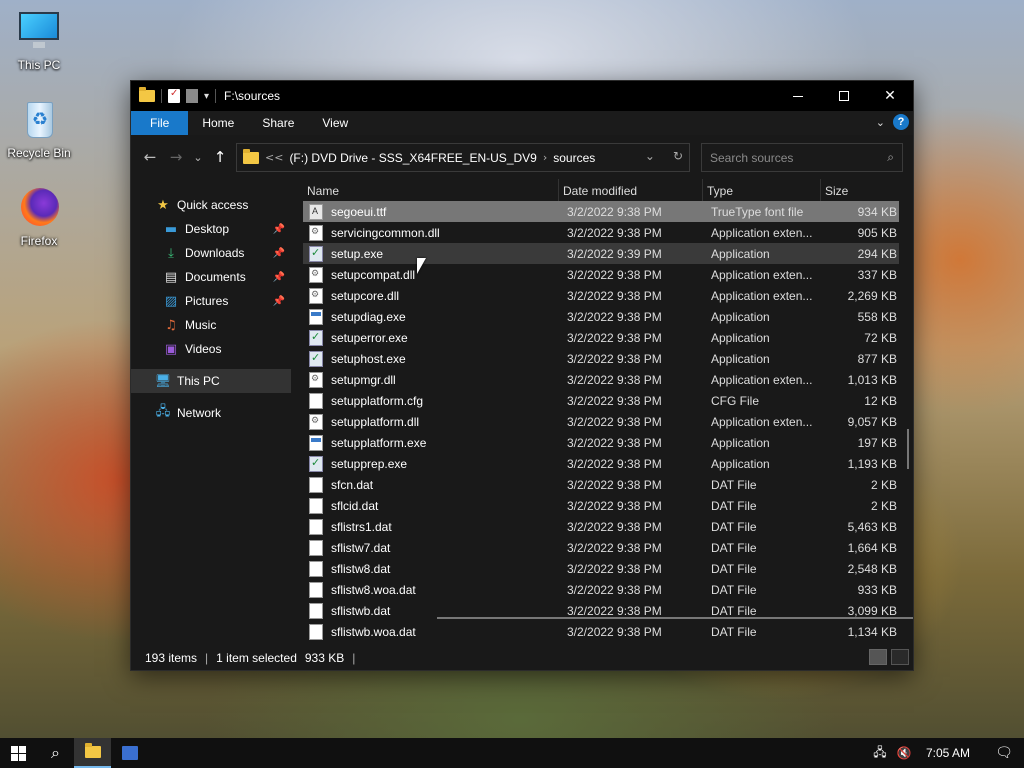 The height and width of the screenshot is (768, 1024). What do you see at coordinates (790, 157) in the screenshot?
I see `search-input` at bounding box center [790, 157].